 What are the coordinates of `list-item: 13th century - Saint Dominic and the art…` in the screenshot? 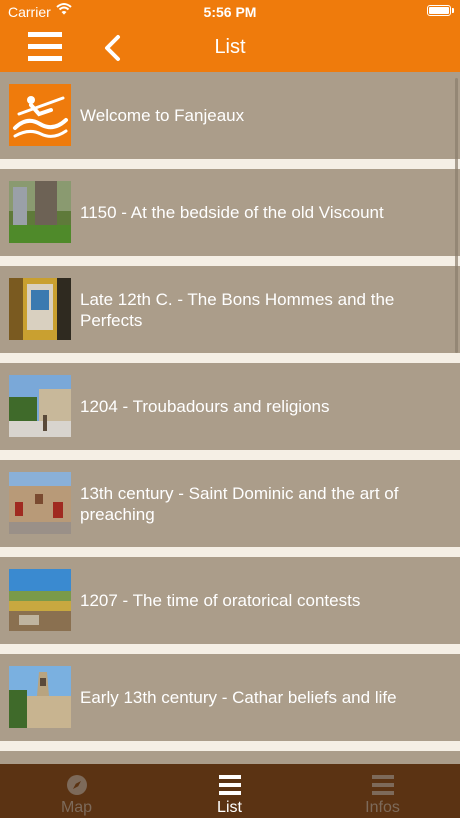 It's located at (230, 503).